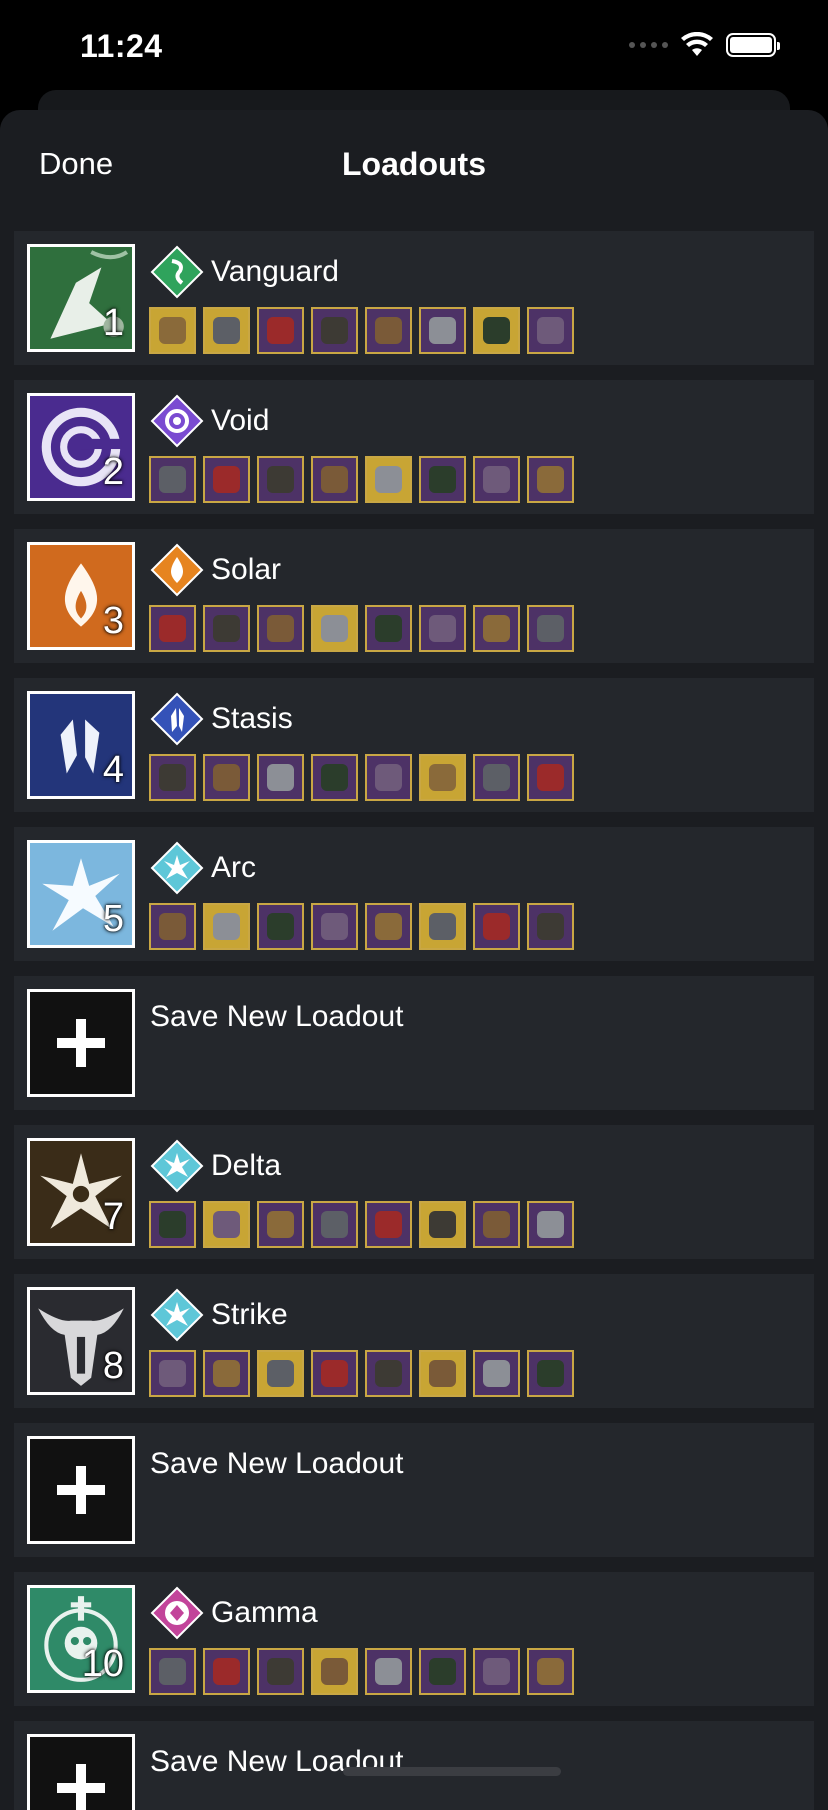  I want to click on void-emblem: 2, so click(81, 447).